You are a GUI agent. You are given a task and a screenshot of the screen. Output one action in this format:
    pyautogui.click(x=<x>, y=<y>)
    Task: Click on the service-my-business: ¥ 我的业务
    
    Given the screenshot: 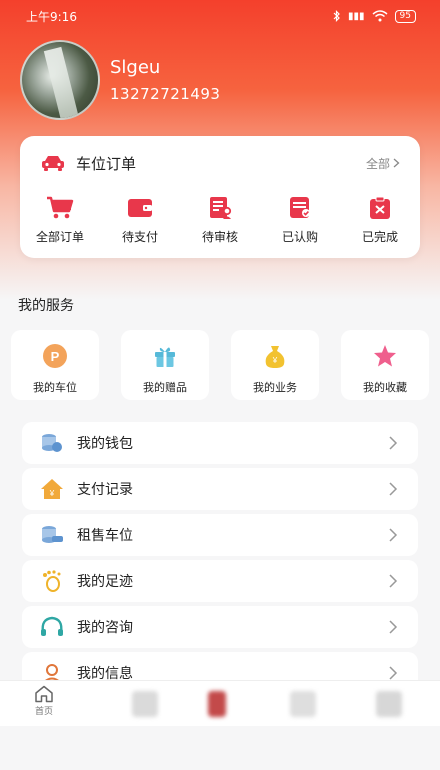 What is the action you would take?
    pyautogui.click(x=275, y=365)
    